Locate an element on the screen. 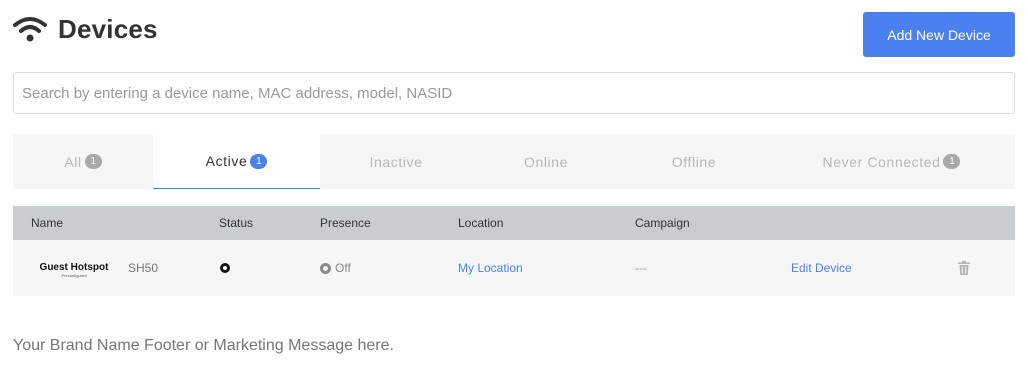 The height and width of the screenshot is (386, 1028). add-new-device-button: Add New Device is located at coordinates (939, 34).